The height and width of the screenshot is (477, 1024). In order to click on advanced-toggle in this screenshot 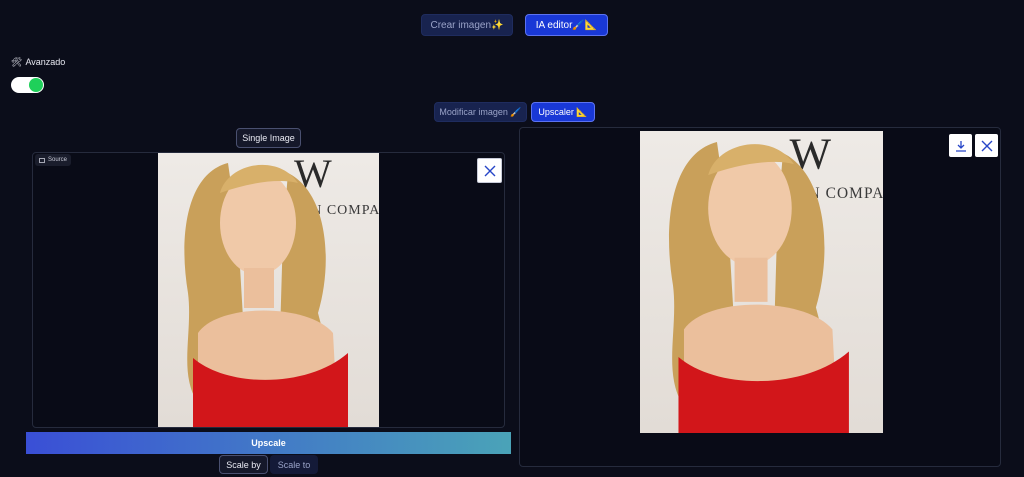, I will do `click(27, 85)`.